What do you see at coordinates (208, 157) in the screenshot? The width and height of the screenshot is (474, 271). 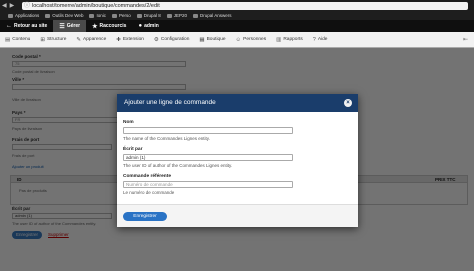 I see `ecrit-input` at bounding box center [208, 157].